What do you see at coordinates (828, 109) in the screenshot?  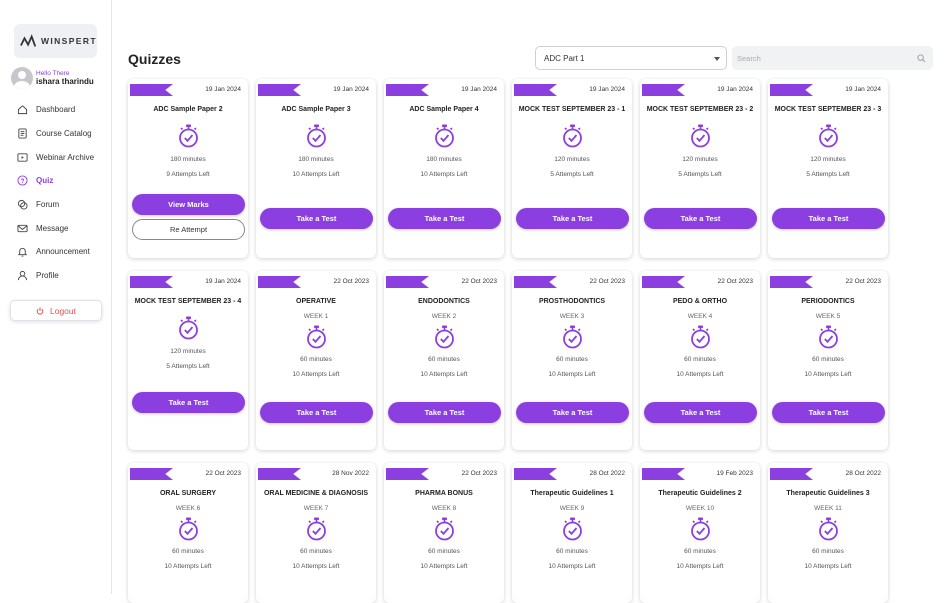 I see `quiz-title: MOCK TEST SEPTEMBER 23 - 3` at bounding box center [828, 109].